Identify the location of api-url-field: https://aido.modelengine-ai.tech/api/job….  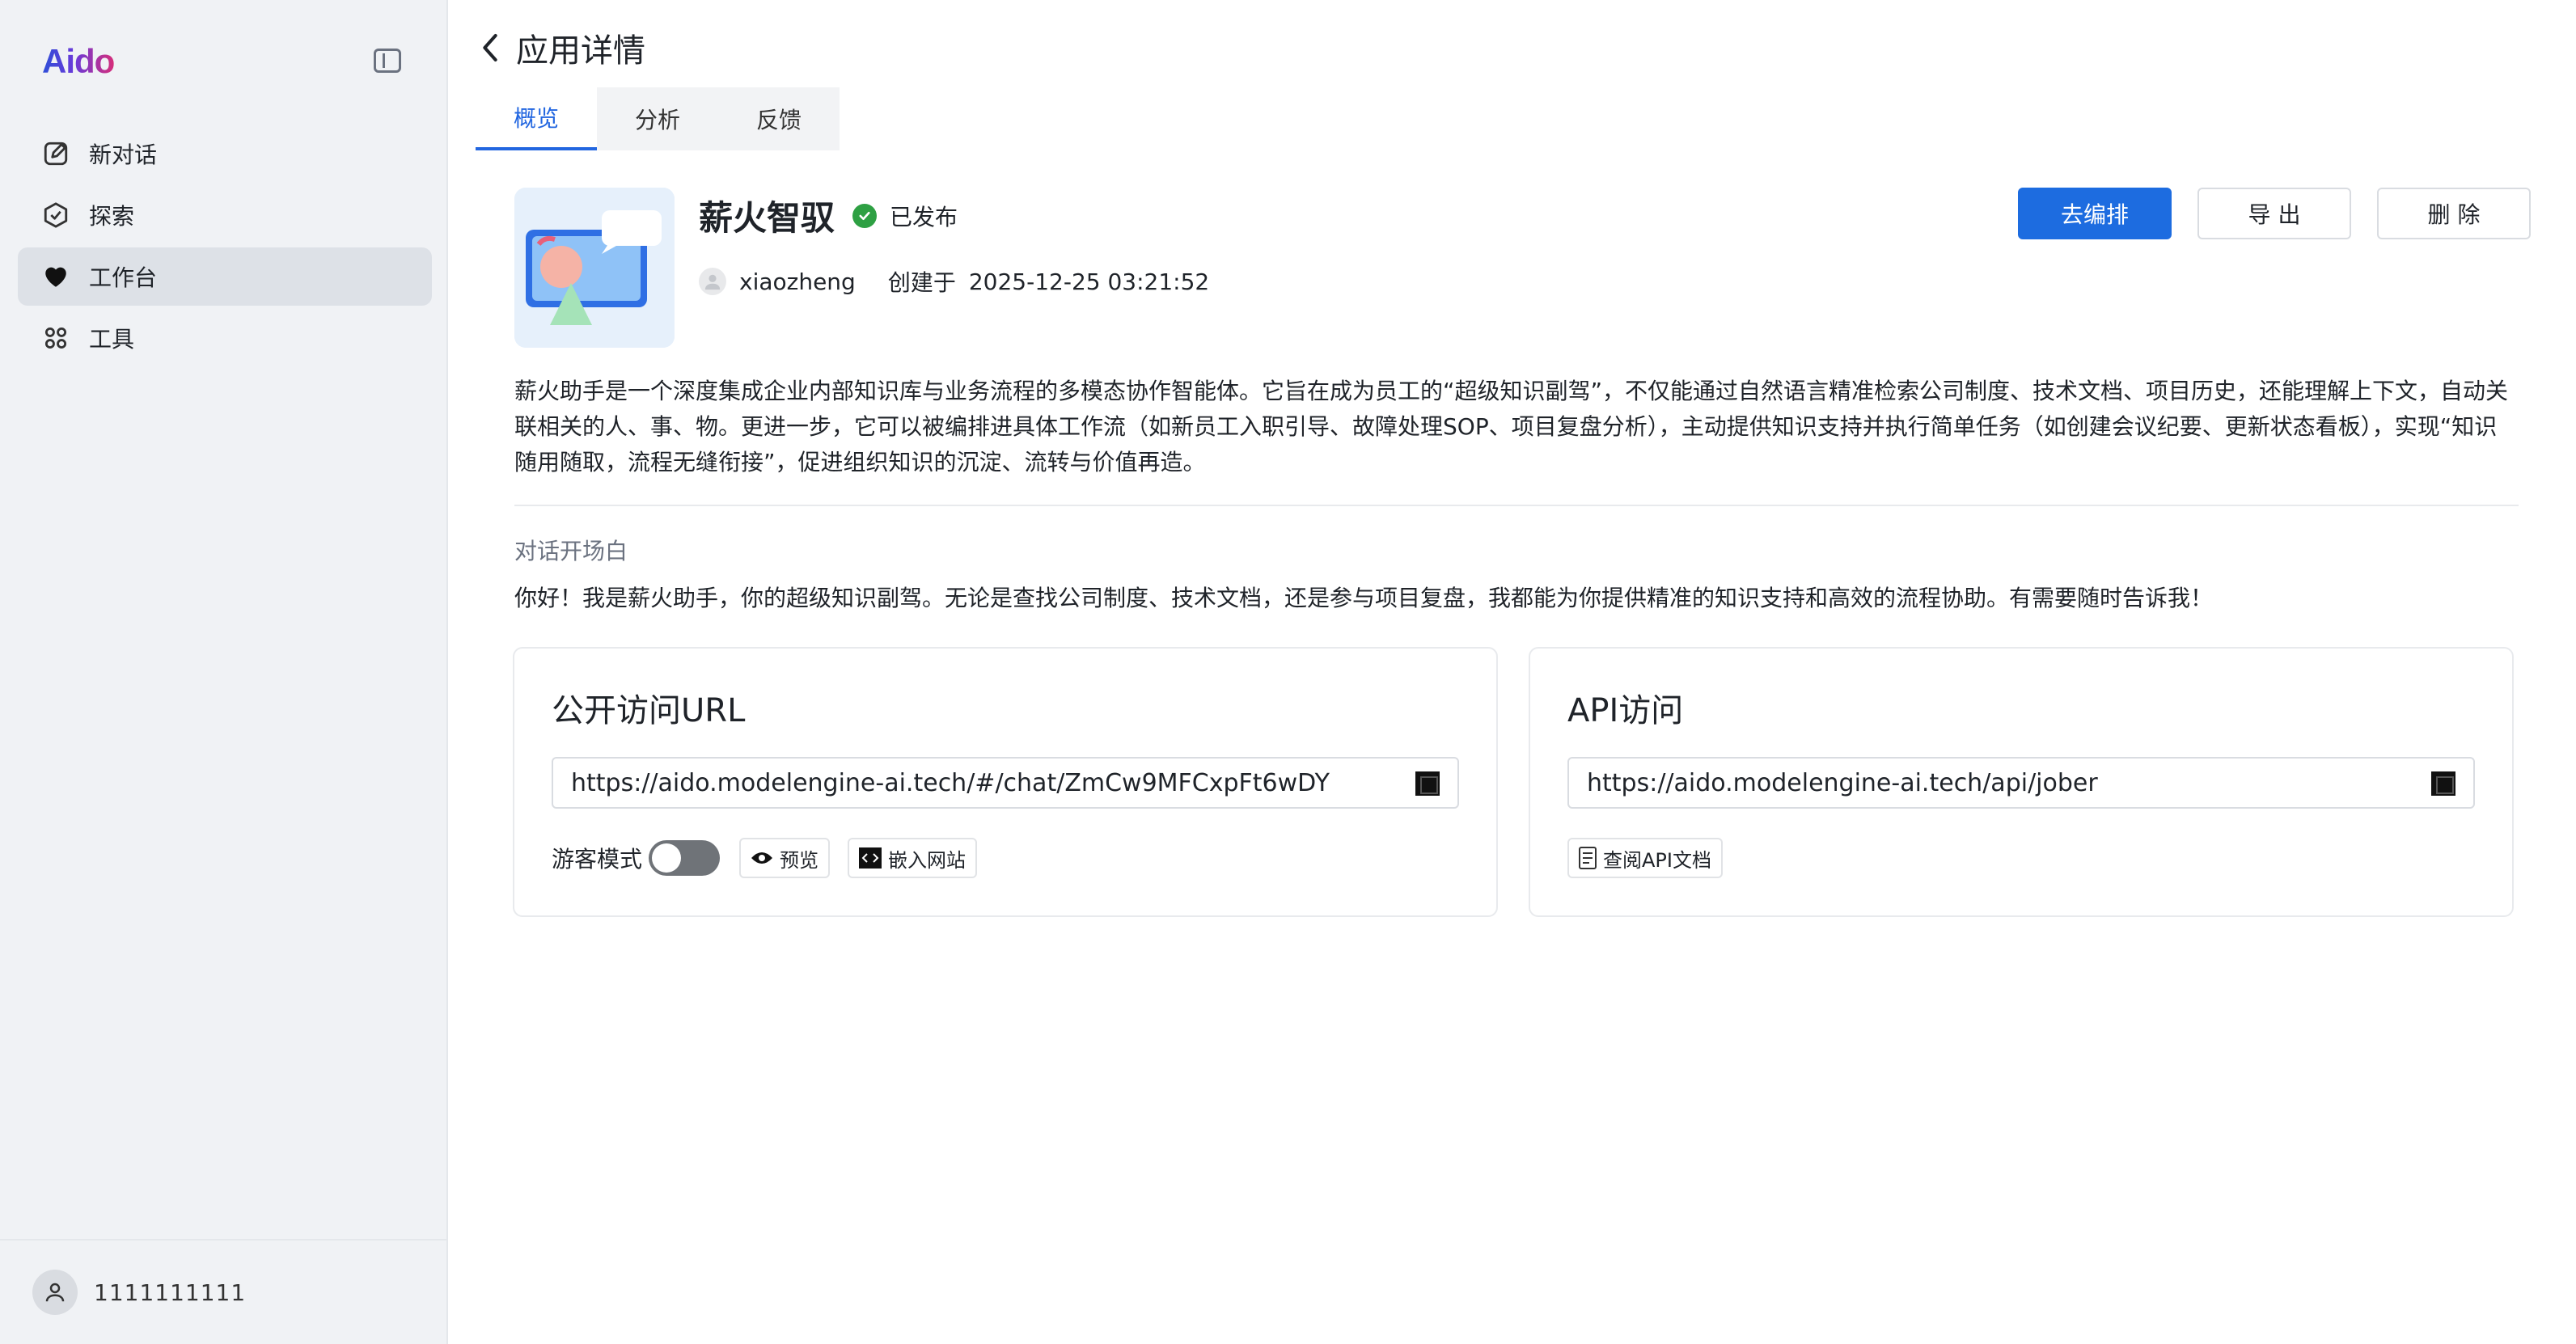
(2021, 783).